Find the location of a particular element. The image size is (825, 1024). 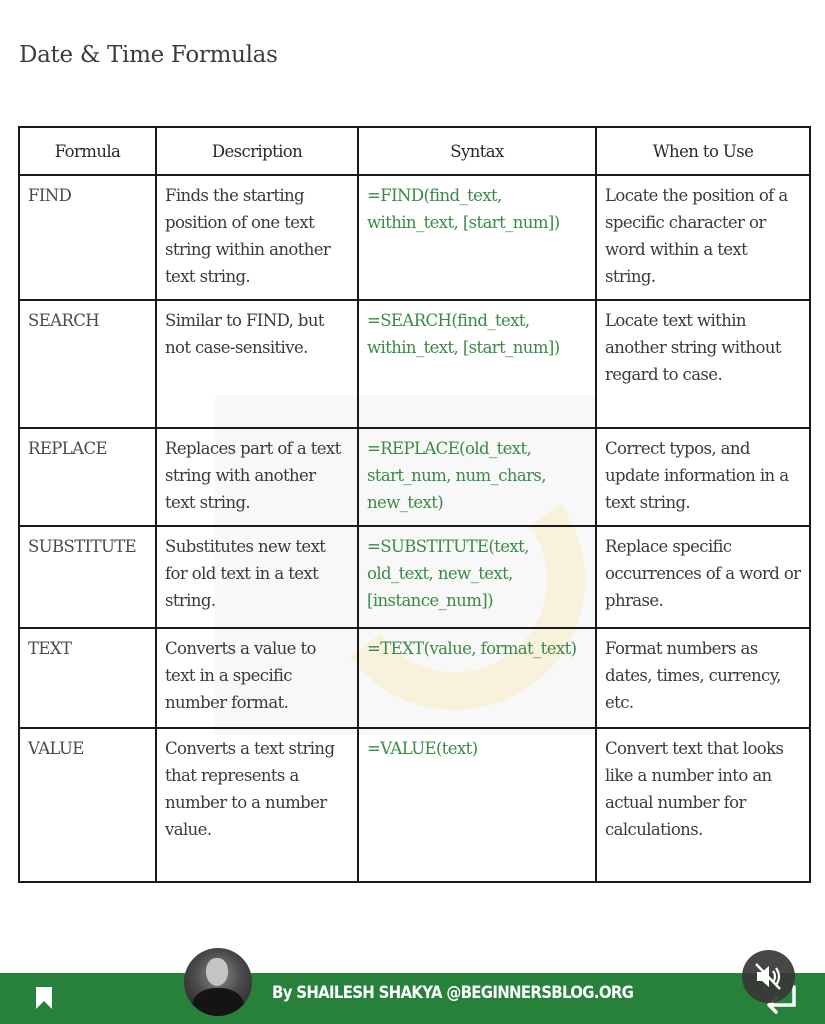

speaker-muted-icon is located at coordinates (768, 976).